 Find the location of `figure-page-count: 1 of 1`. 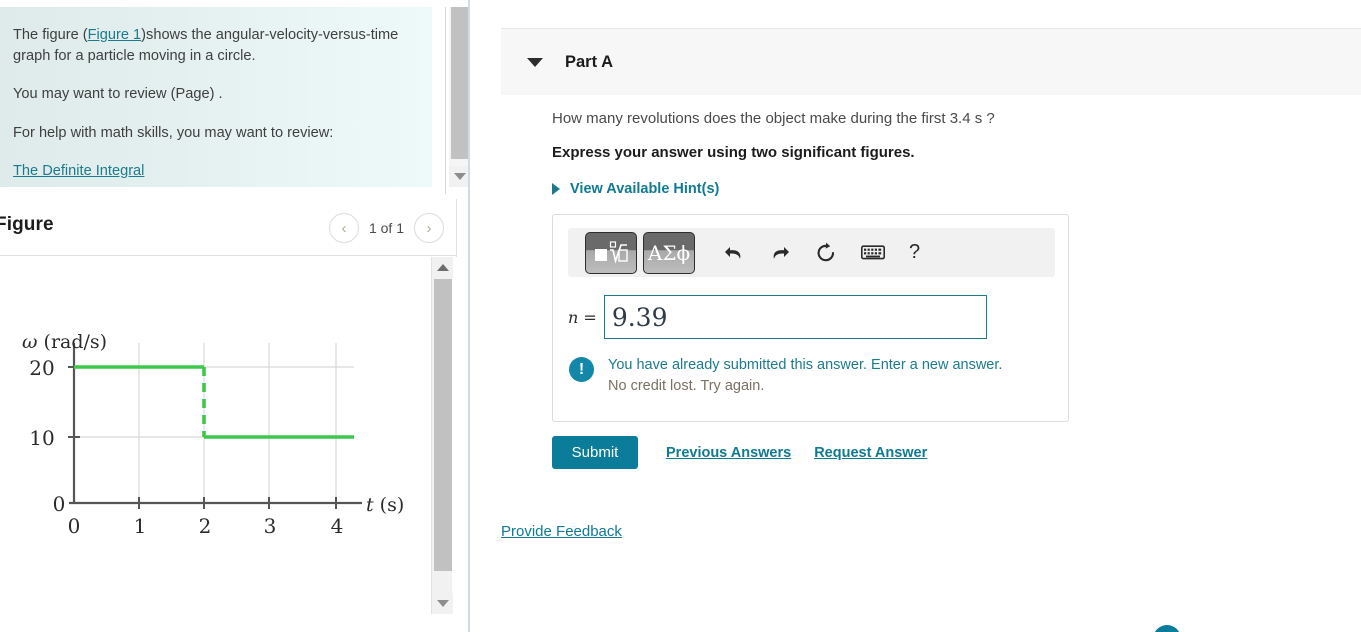

figure-page-count: 1 of 1 is located at coordinates (386, 228).